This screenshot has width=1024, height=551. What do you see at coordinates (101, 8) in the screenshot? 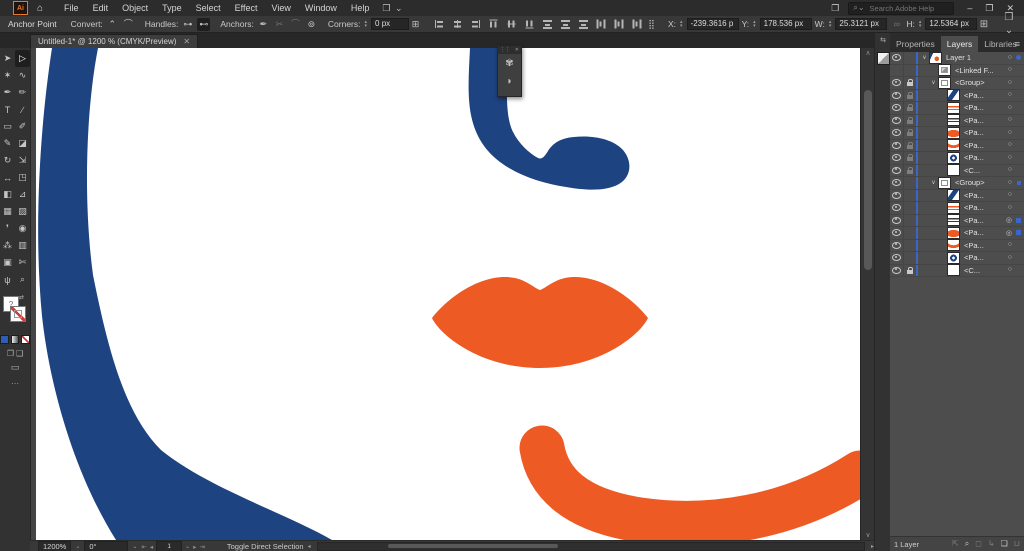
I see `menu-item-edit: Edit` at bounding box center [101, 8].